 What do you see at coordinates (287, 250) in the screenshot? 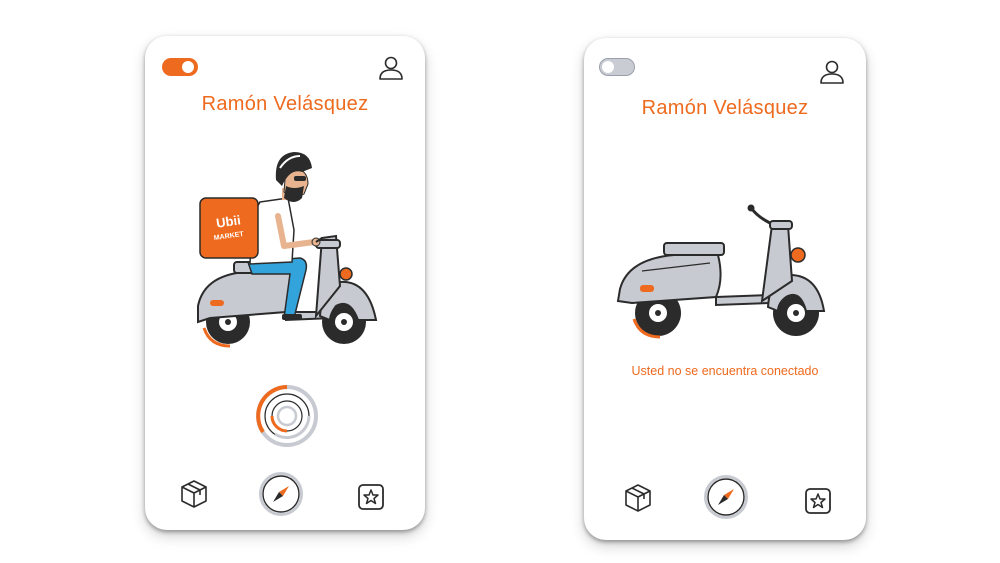
I see `courier-on-scooter-illustration: Ubii MARKET` at bounding box center [287, 250].